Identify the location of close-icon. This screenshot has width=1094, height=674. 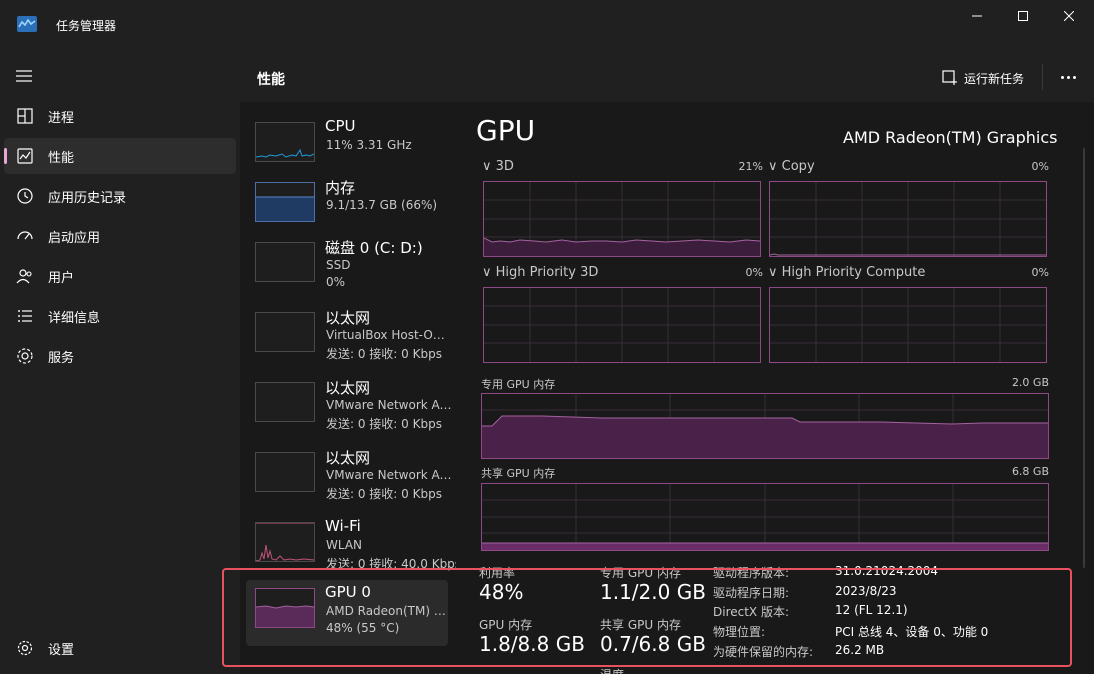
(1069, 16).